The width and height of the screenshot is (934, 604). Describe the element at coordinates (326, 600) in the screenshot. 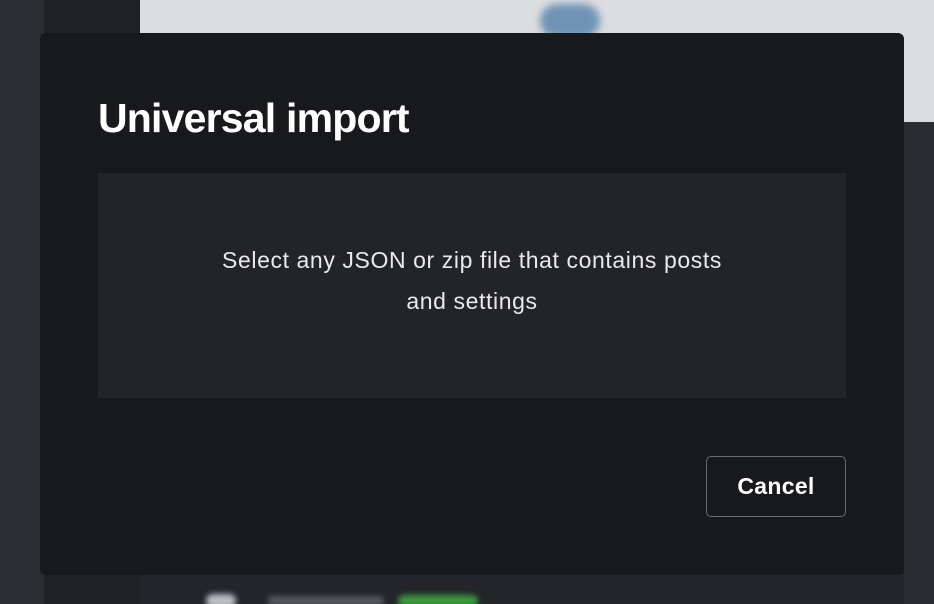

I see `background-text` at that location.